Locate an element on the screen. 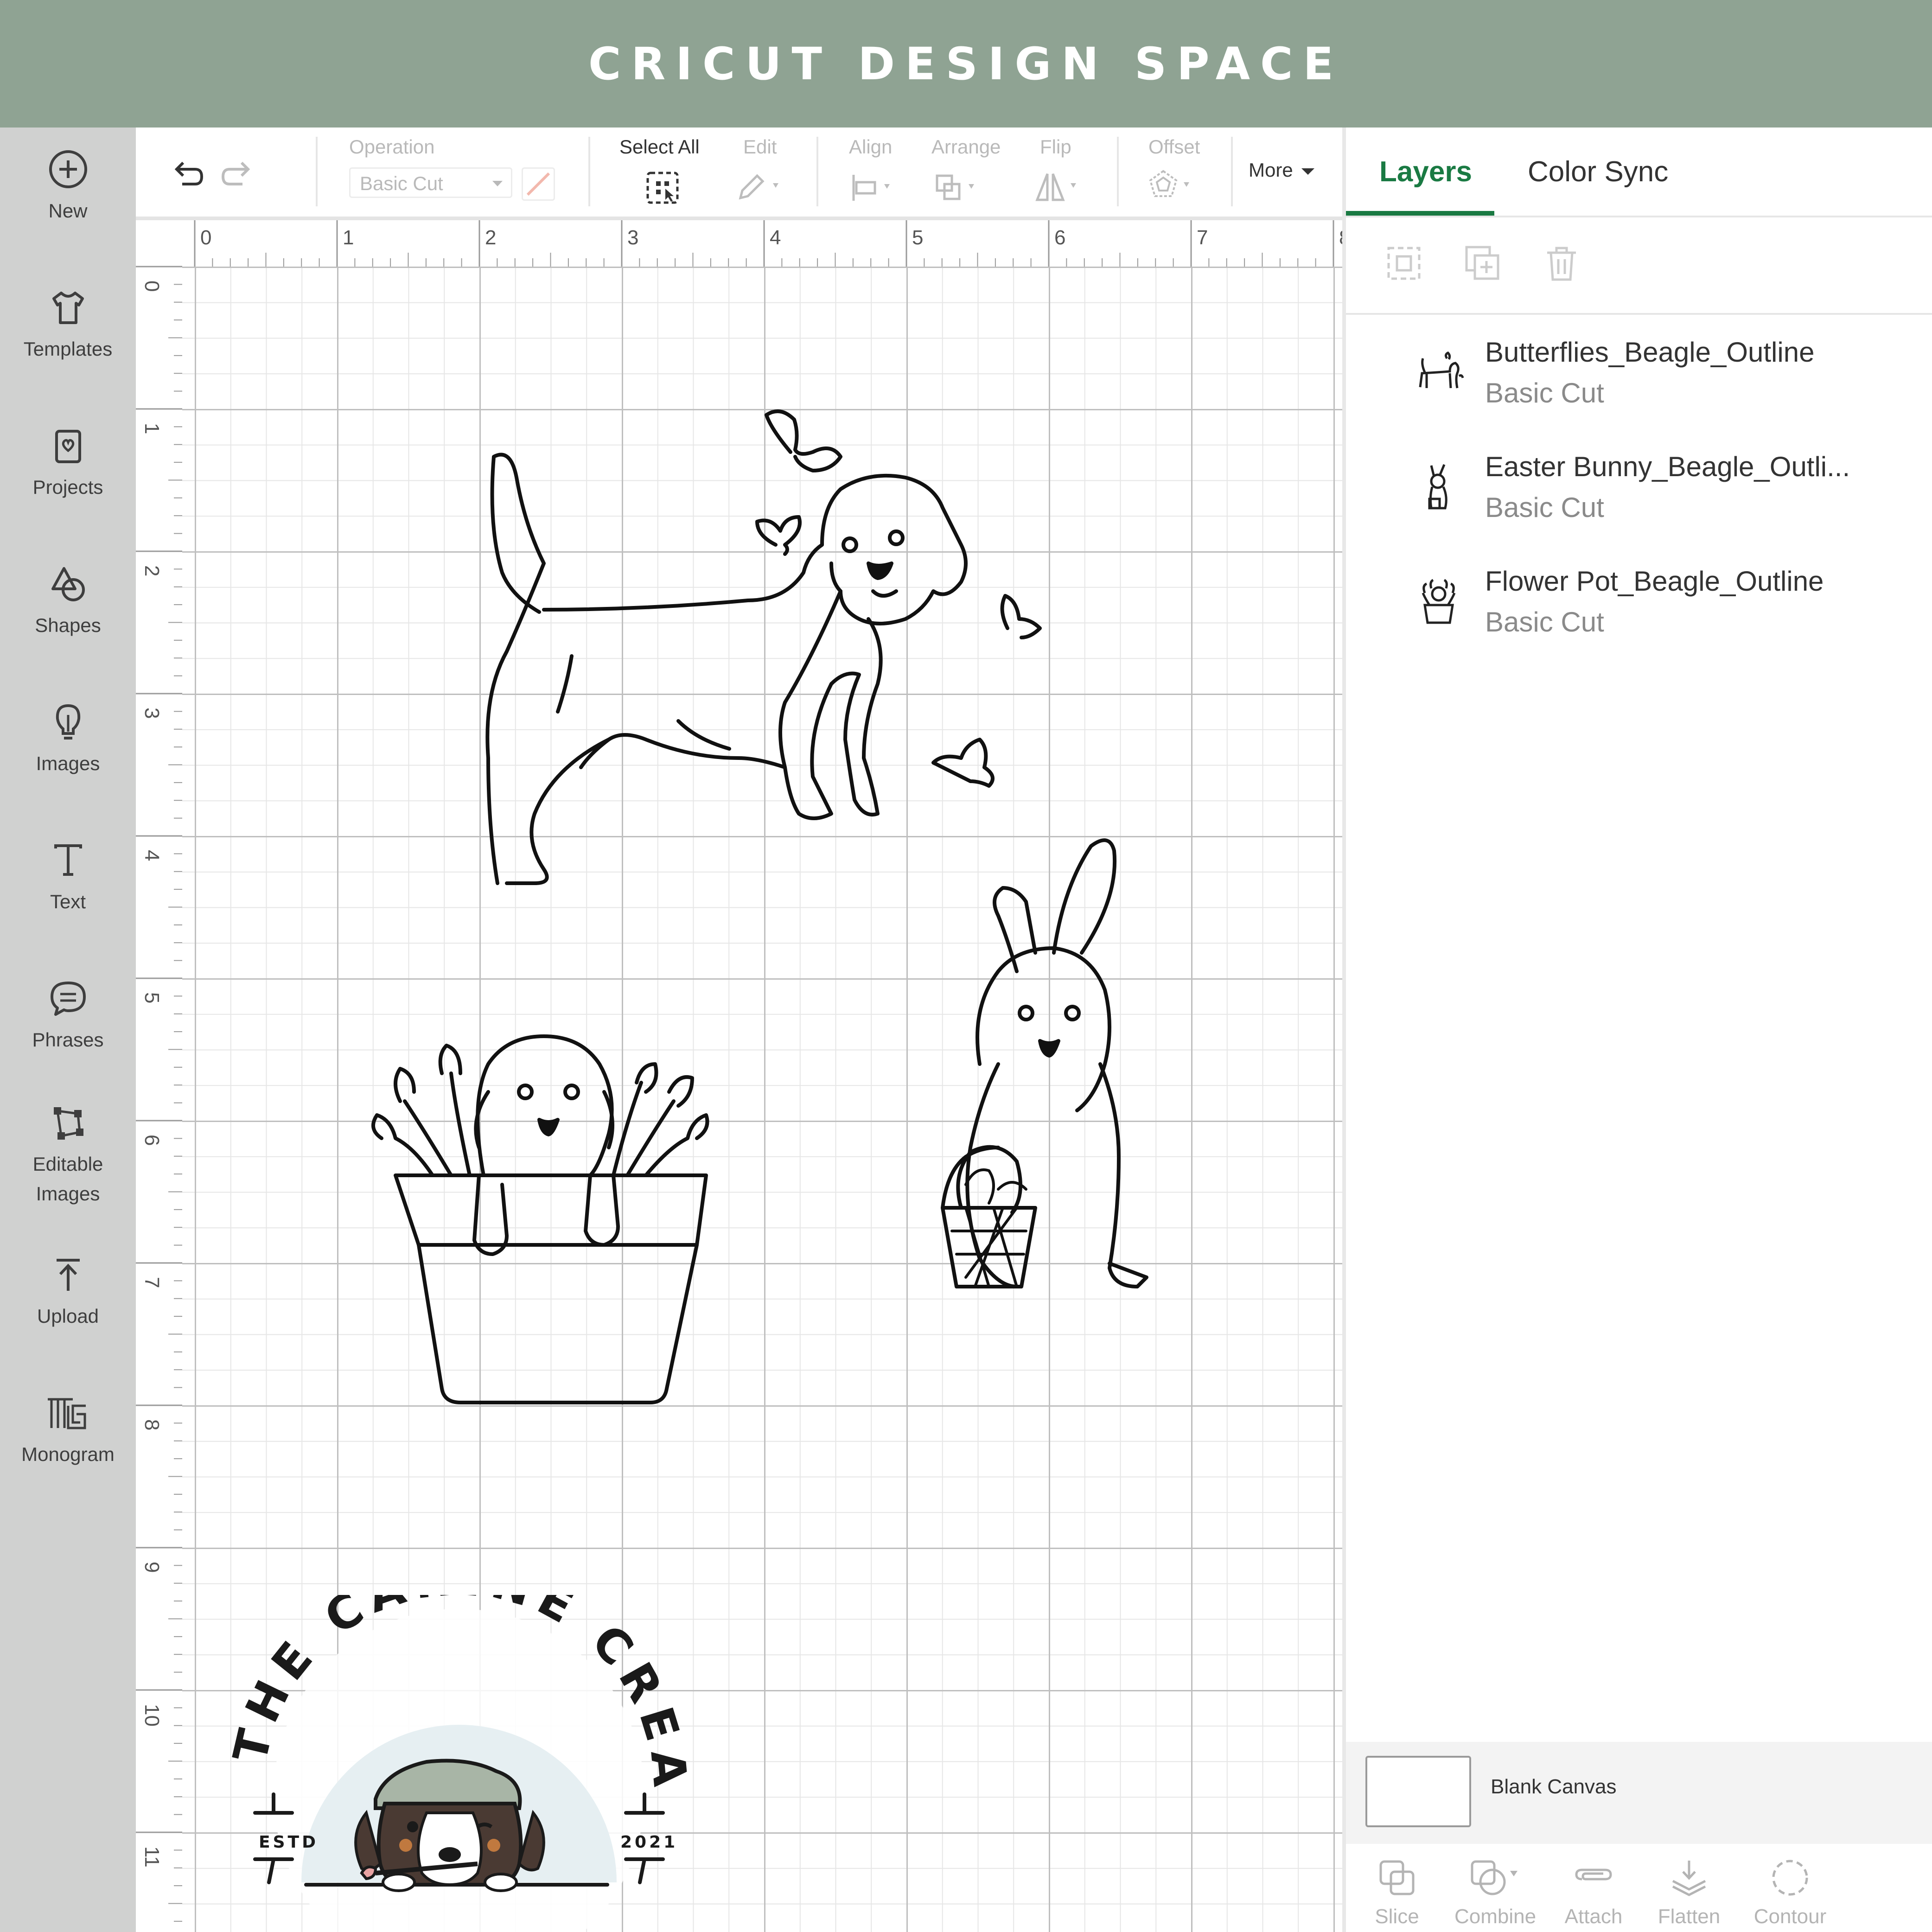 The height and width of the screenshot is (1932, 1932). select-all-group: Select All is located at coordinates (649, 172).